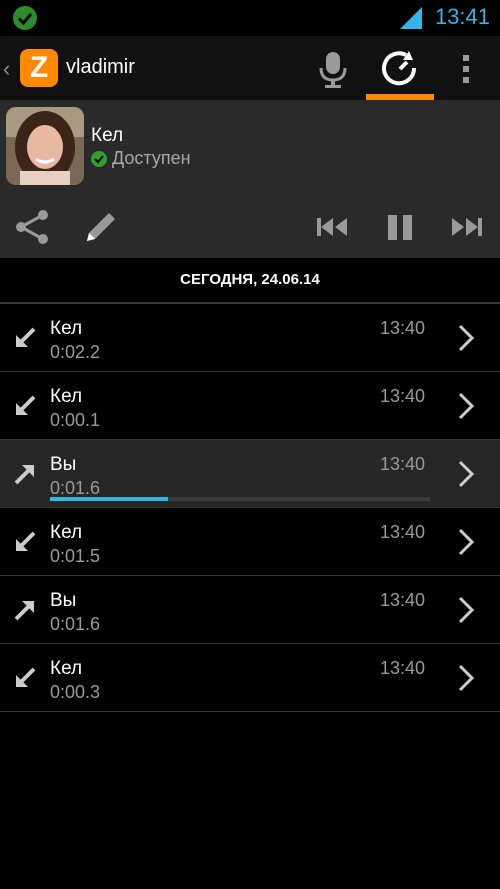 This screenshot has width=500, height=889. What do you see at coordinates (101, 227) in the screenshot?
I see `pencil-edit-icon` at bounding box center [101, 227].